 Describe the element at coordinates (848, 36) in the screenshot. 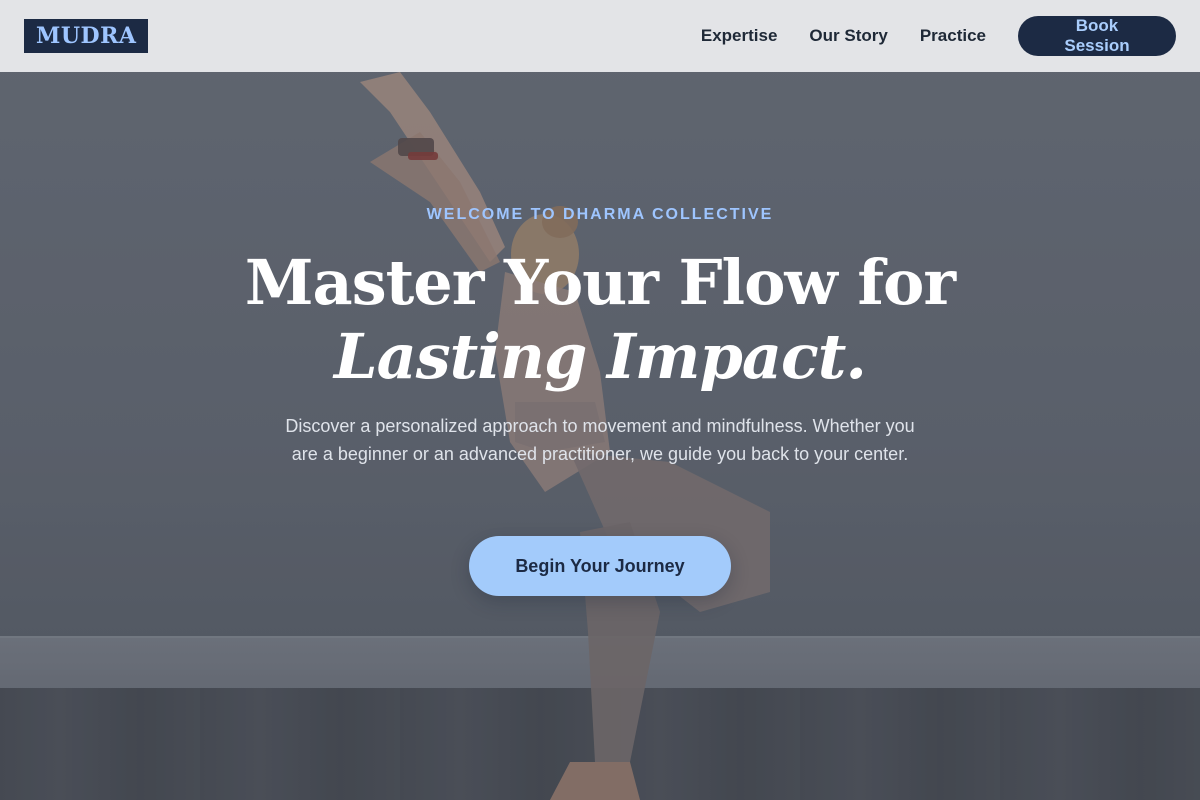

I see `nav-link-our-story: Our Story` at that location.